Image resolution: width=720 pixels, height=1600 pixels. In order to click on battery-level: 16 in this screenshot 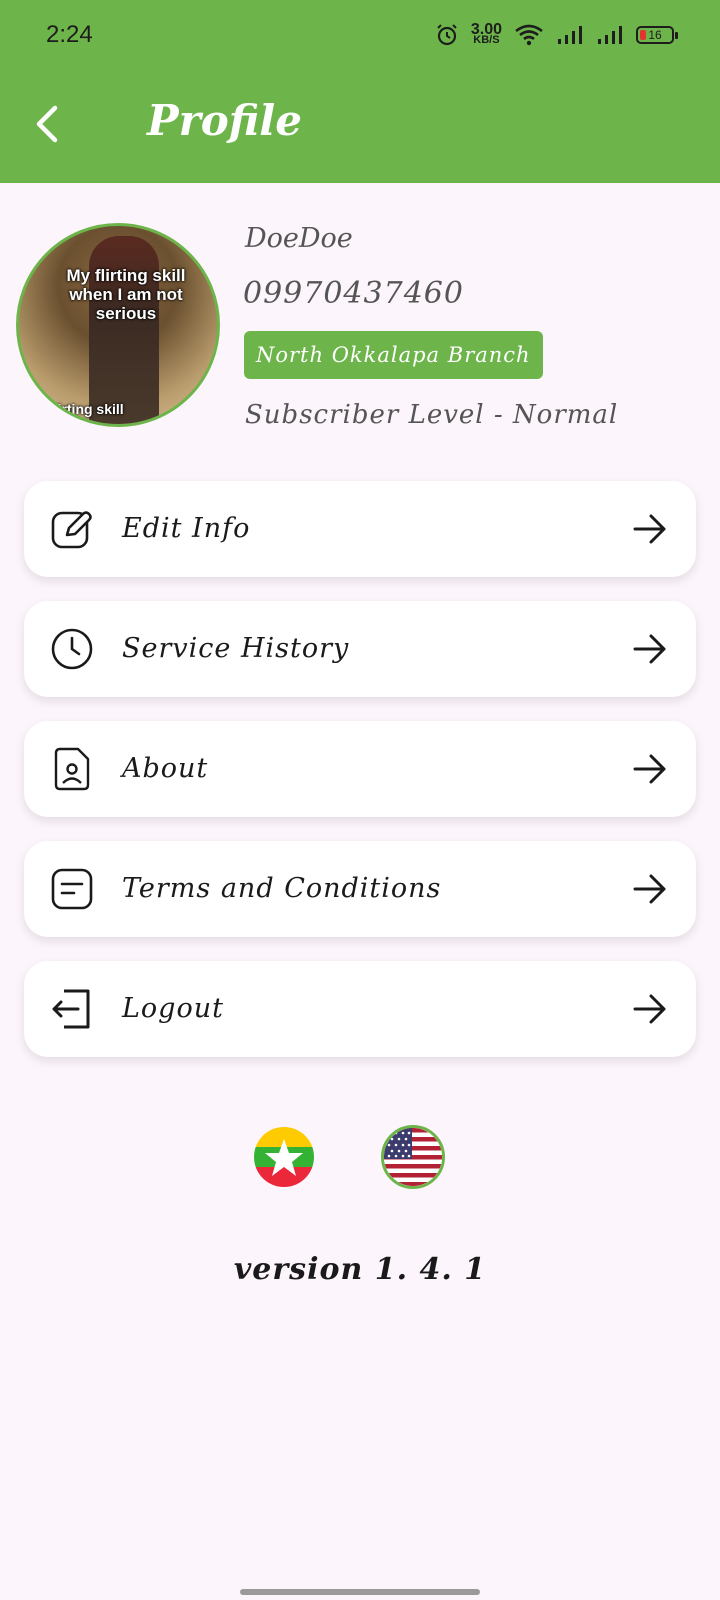, I will do `click(655, 35)`.